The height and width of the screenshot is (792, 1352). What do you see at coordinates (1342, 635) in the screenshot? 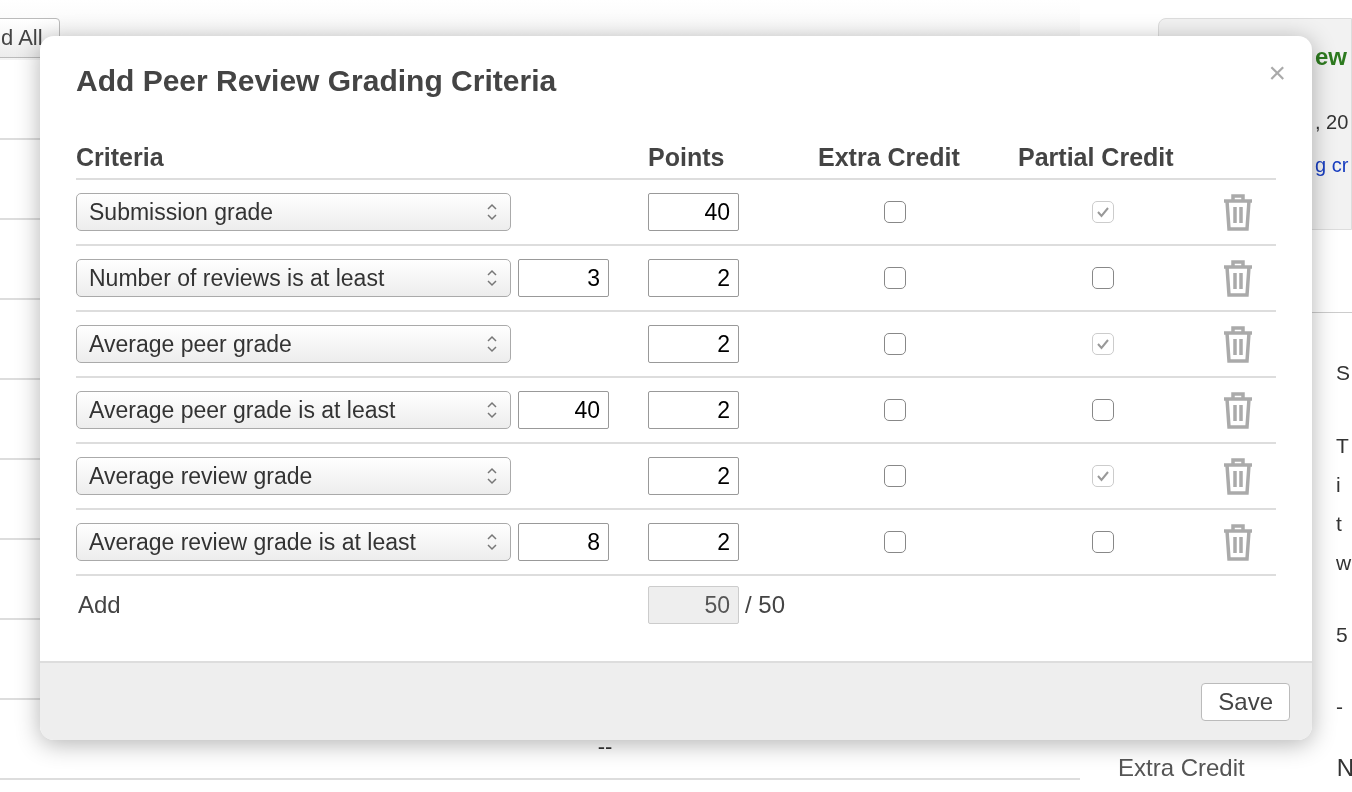
I see `text-fragment: 5` at bounding box center [1342, 635].